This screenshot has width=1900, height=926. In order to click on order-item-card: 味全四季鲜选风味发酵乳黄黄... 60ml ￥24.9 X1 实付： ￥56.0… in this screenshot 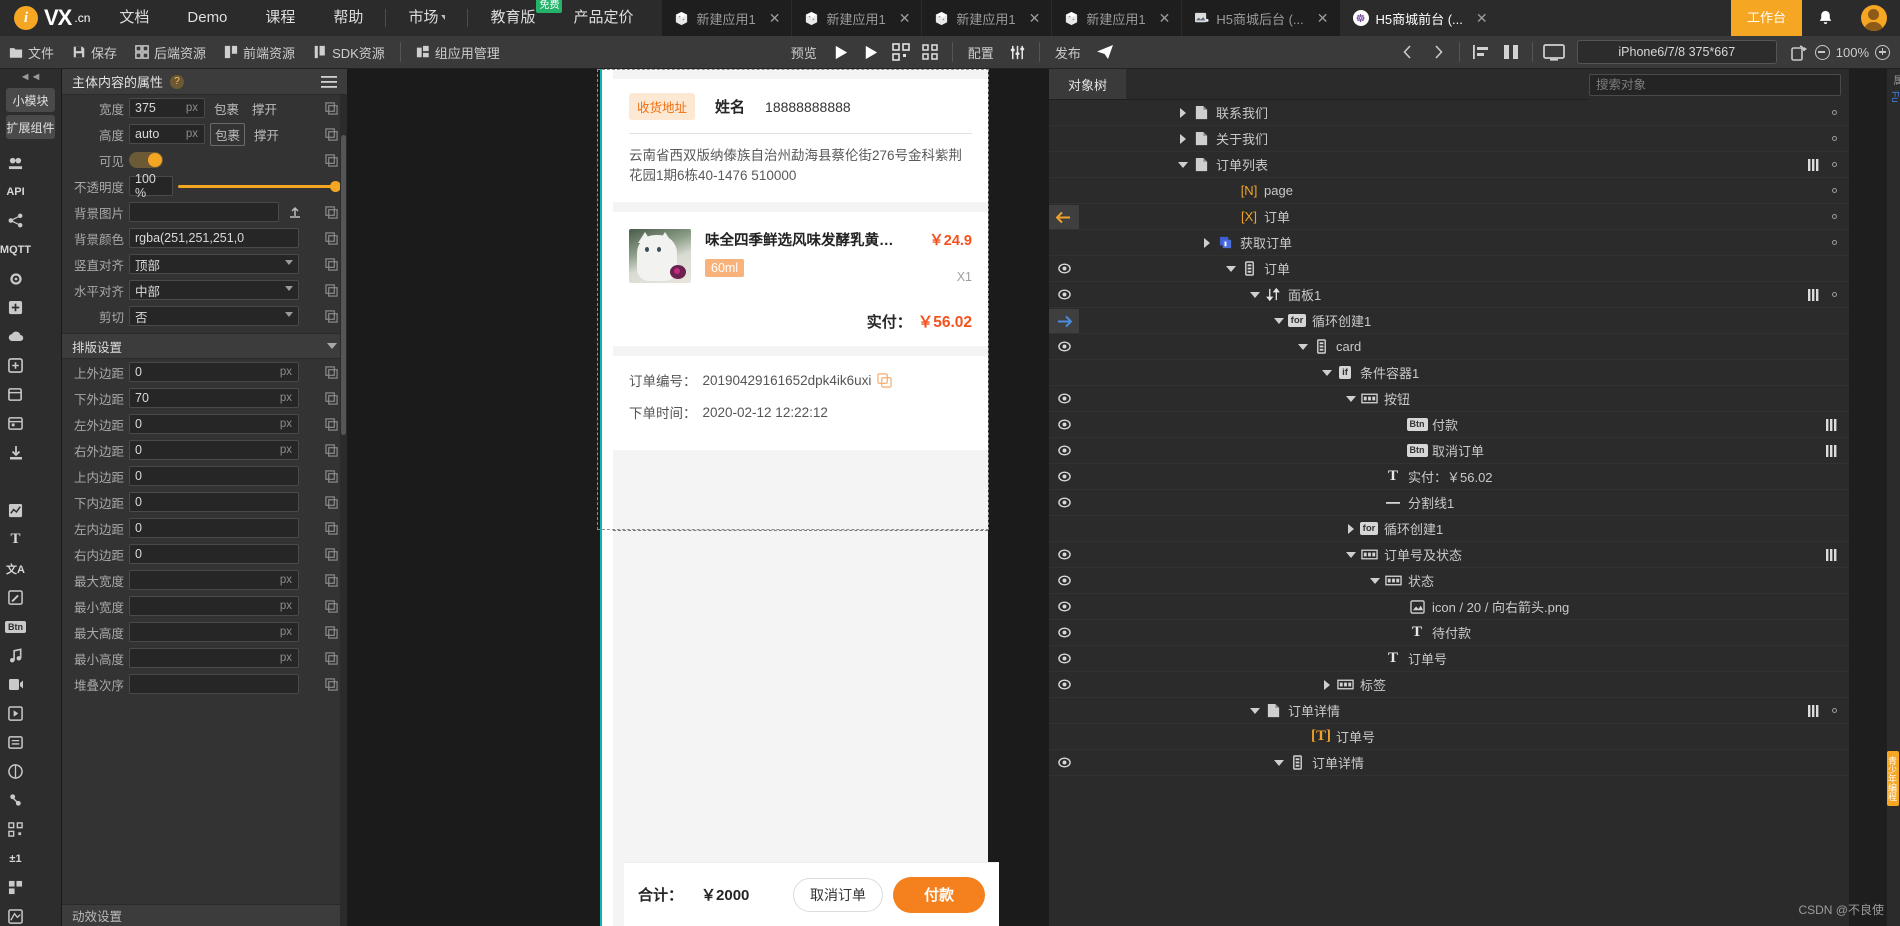, I will do `click(800, 279)`.